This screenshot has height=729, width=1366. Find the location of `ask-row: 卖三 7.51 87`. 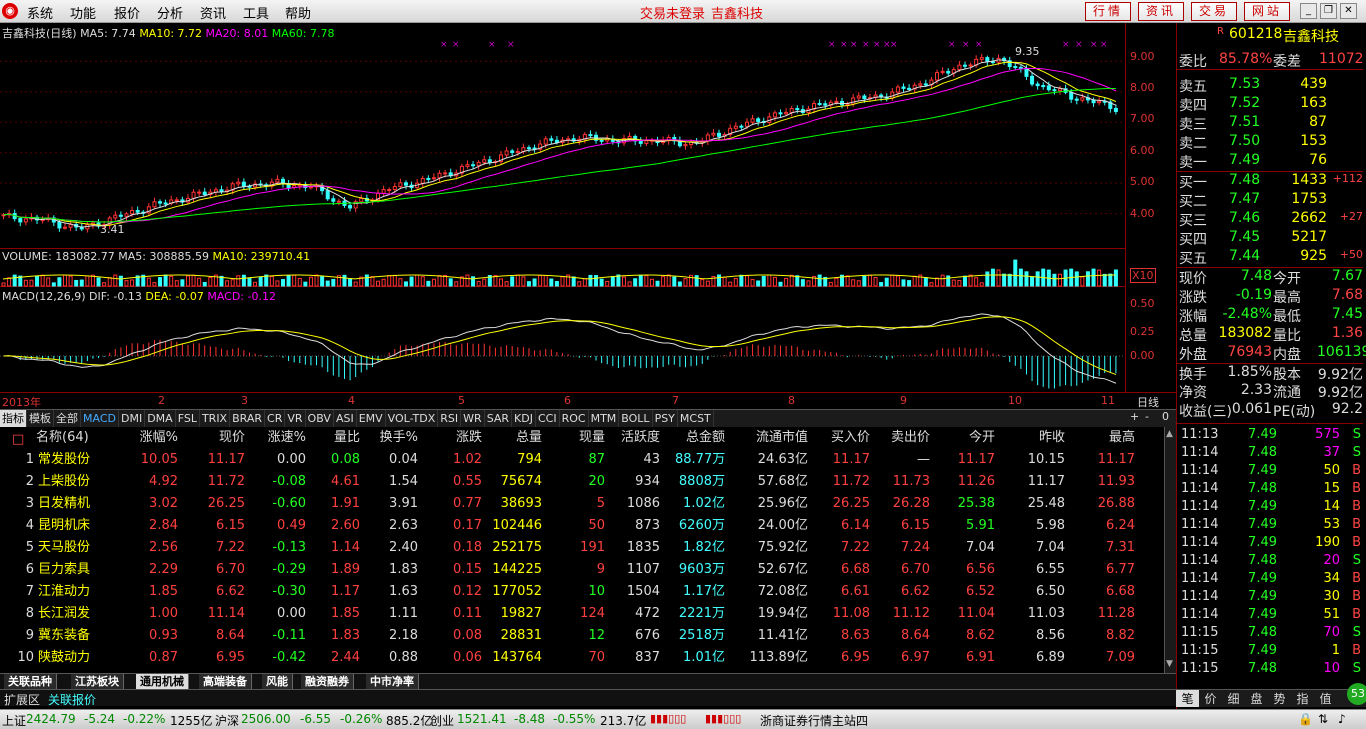

ask-row: 卖三 7.51 87 is located at coordinates (1270, 123).